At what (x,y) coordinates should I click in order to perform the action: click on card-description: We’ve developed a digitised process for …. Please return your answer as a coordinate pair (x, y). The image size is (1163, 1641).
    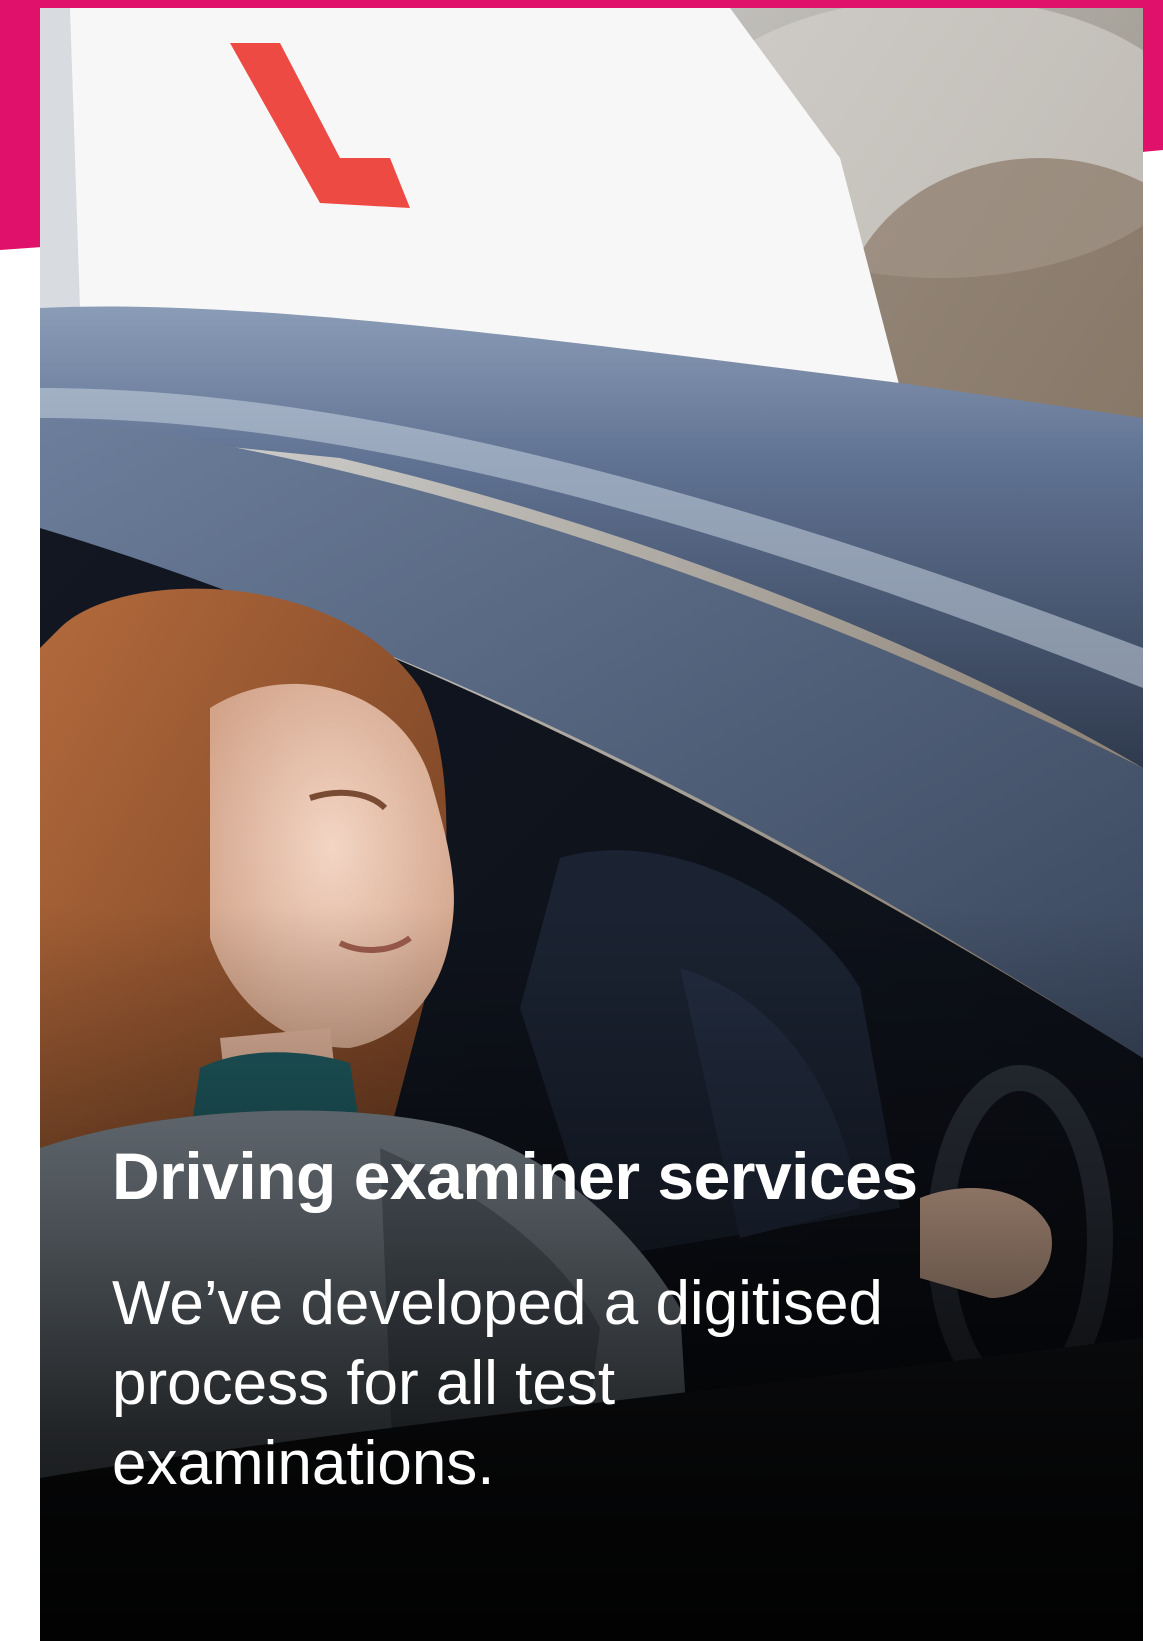
    Looking at the image, I should click on (497, 1383).